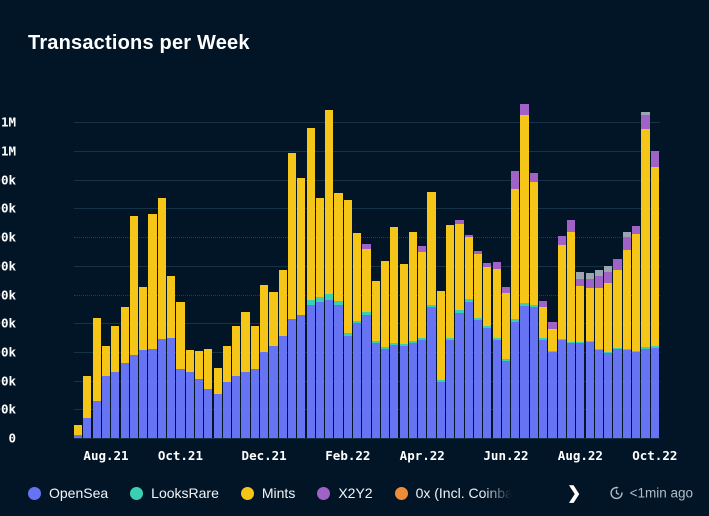 This screenshot has height=516, width=709. Describe the element at coordinates (174, 493) in the screenshot. I see `legend-item-looksrare: LooksRare` at that location.